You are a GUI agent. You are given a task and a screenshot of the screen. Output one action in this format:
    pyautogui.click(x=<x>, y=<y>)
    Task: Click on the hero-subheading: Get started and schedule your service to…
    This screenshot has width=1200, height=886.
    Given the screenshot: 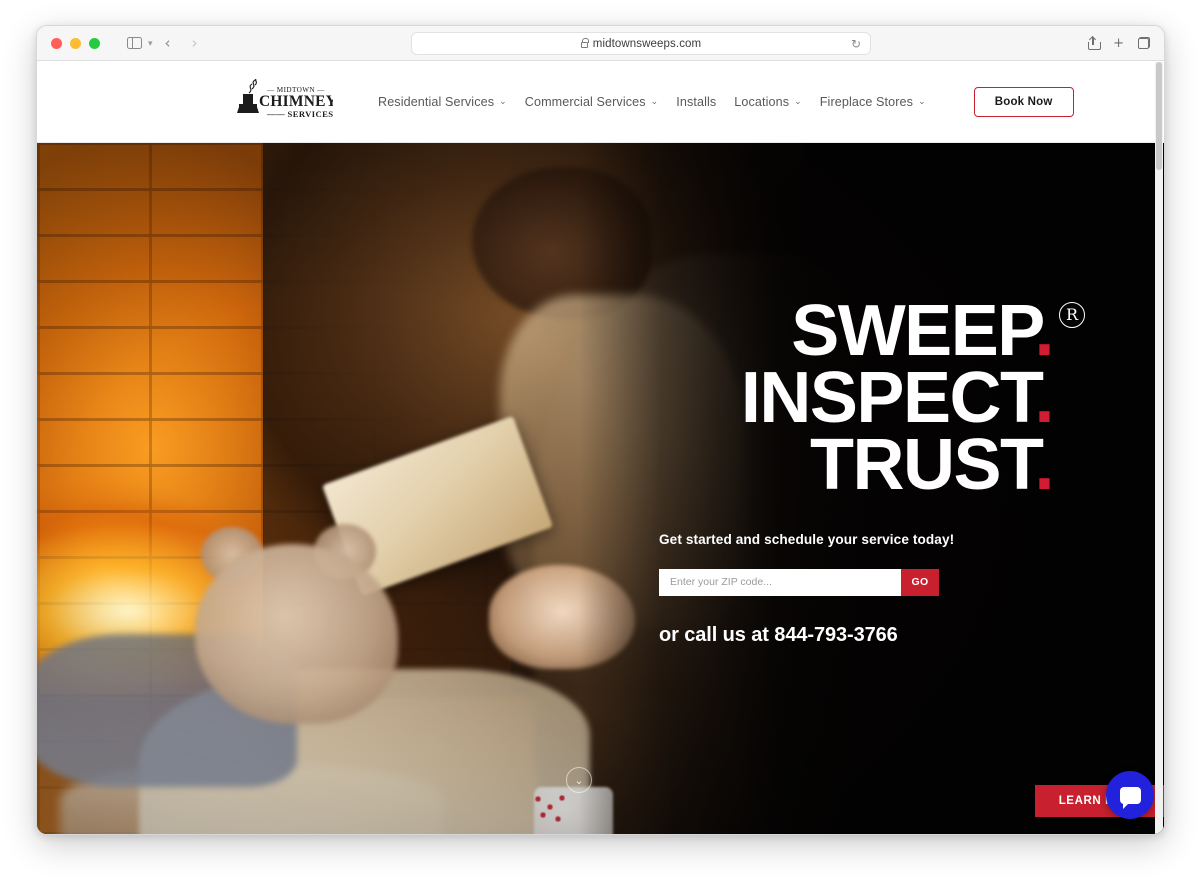 What is the action you would take?
    pyautogui.click(x=807, y=539)
    